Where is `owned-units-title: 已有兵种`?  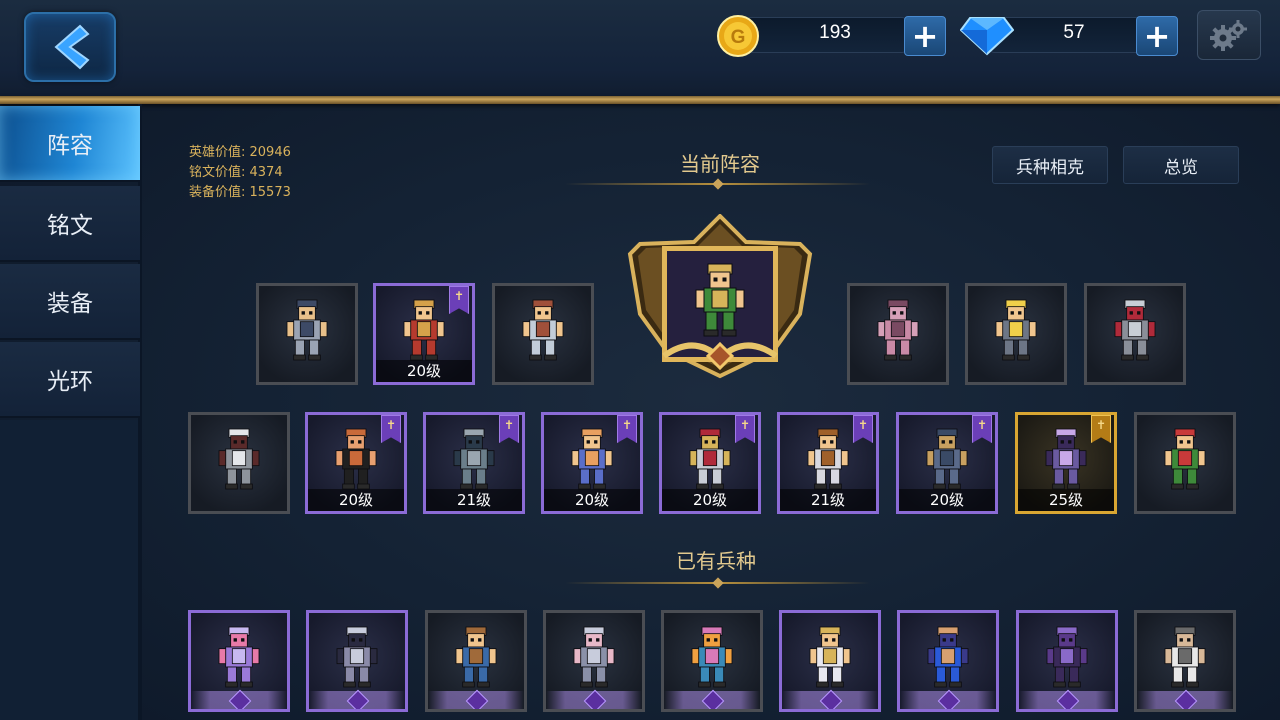
owned-units-title: 已有兵种 is located at coordinates (716, 561).